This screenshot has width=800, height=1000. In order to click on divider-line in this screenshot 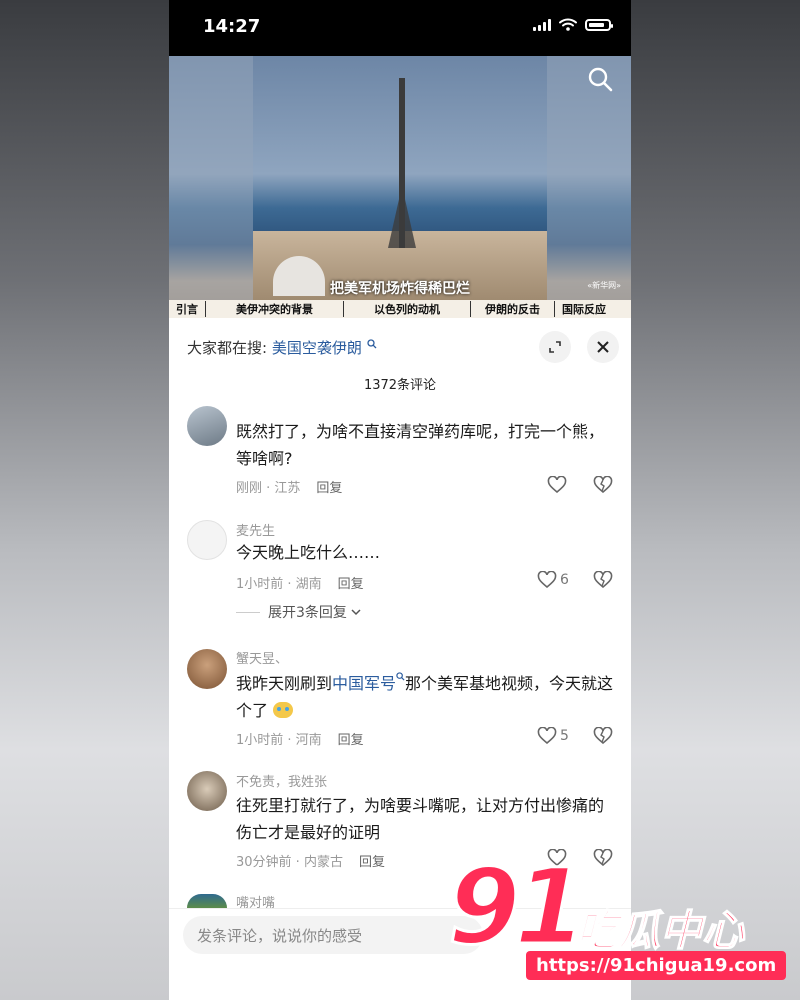, I will do `click(248, 612)`.